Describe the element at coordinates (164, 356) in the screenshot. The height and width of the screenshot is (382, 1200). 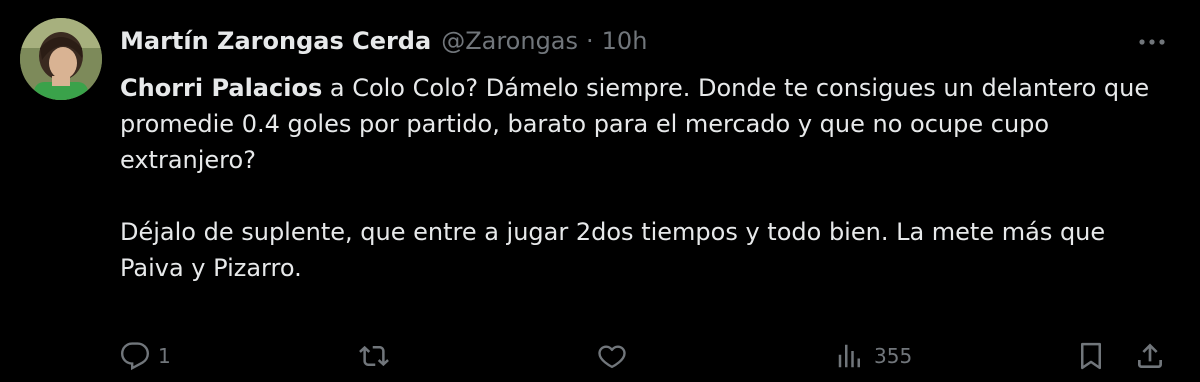
I see `reply-count: 1` at that location.